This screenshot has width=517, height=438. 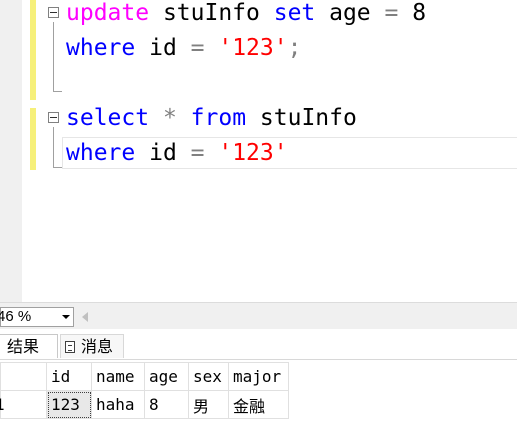 What do you see at coordinates (66, 317) in the screenshot?
I see `dropdown-arrow-icon` at bounding box center [66, 317].